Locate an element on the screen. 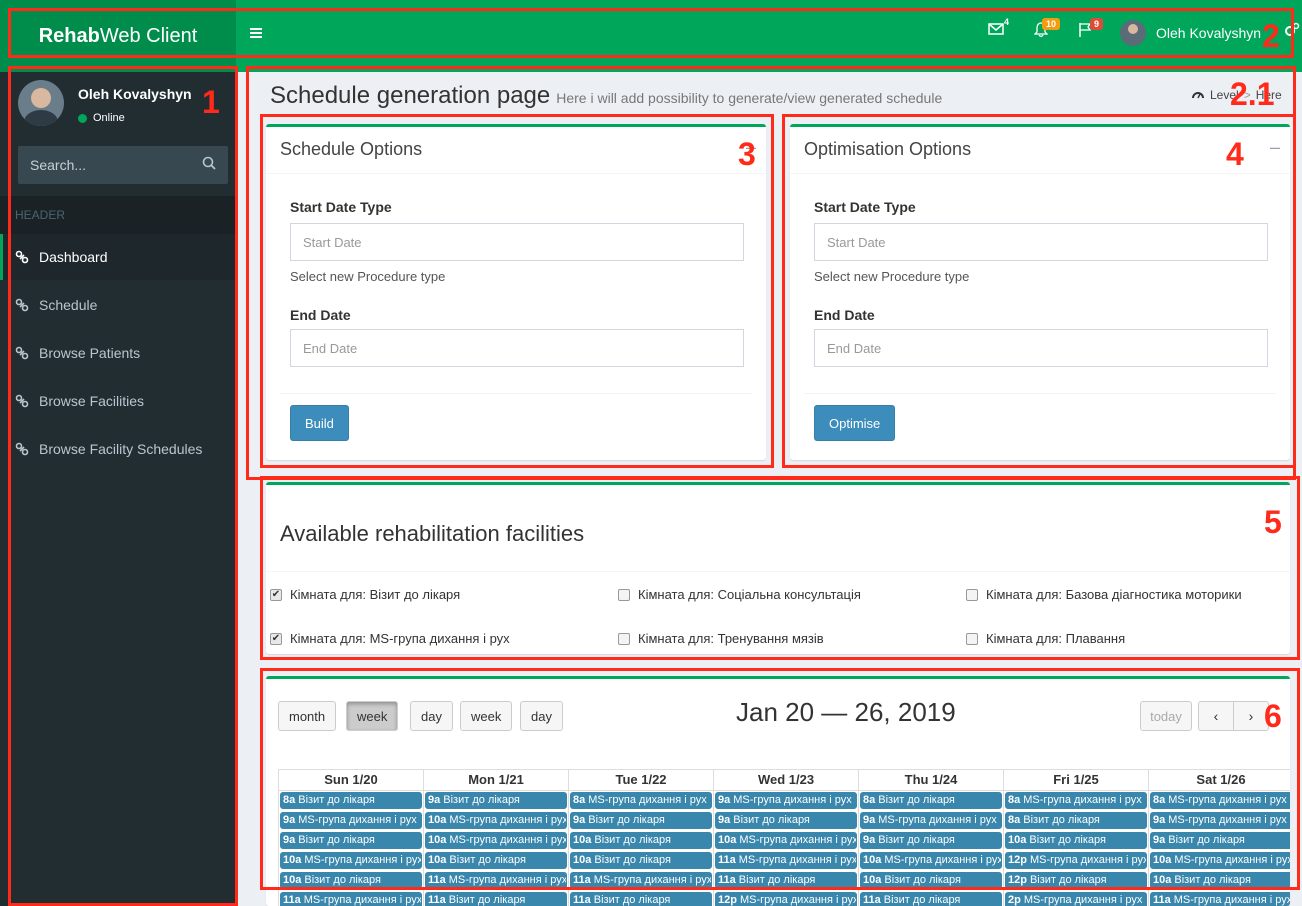  prev-week-button: ‹ is located at coordinates (1216, 716).